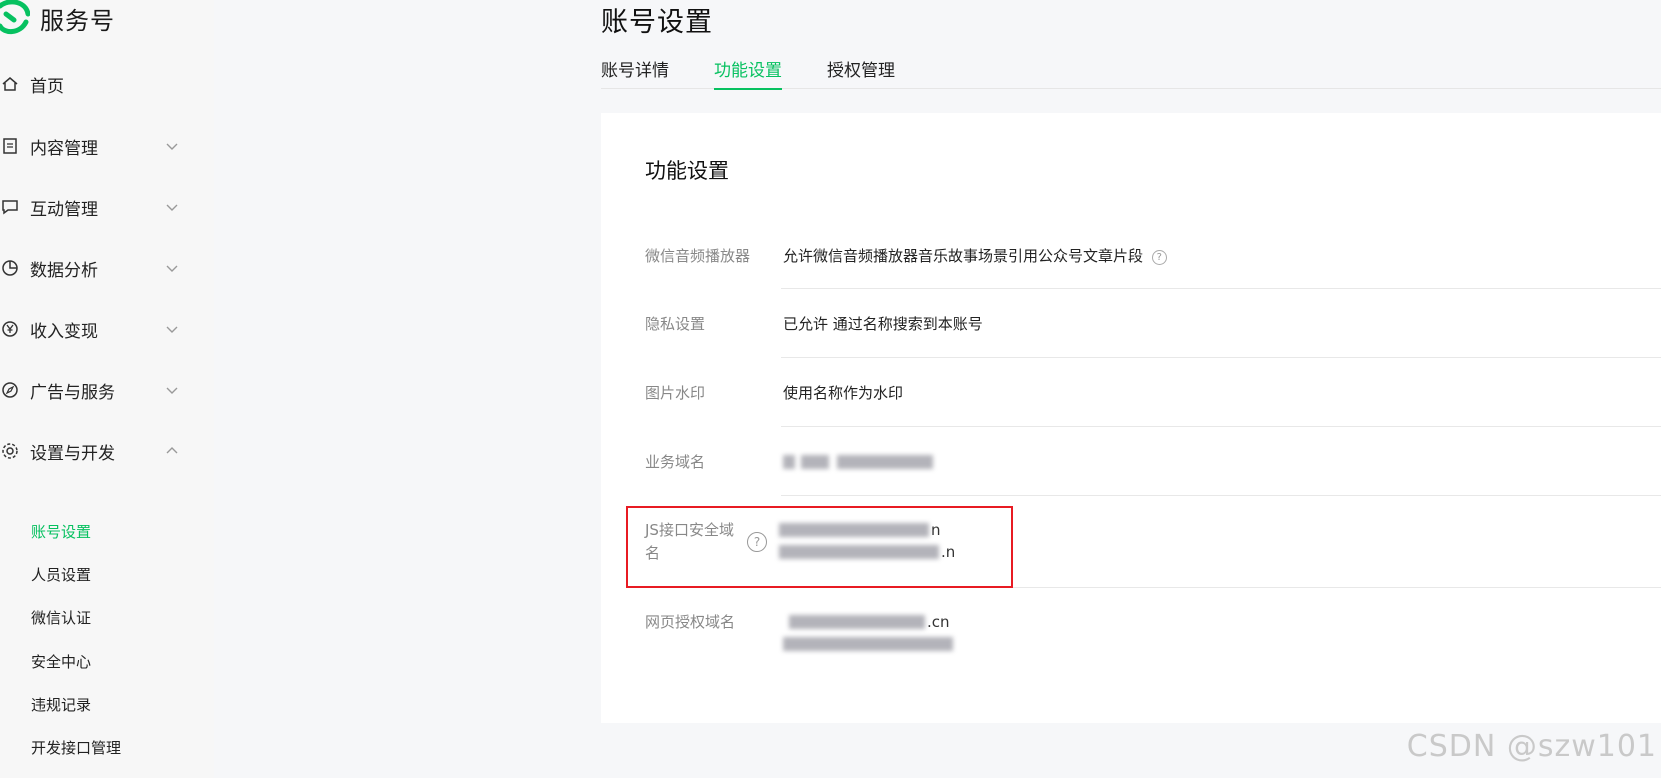  I want to click on setting-value-tail: .cn, so click(938, 622).